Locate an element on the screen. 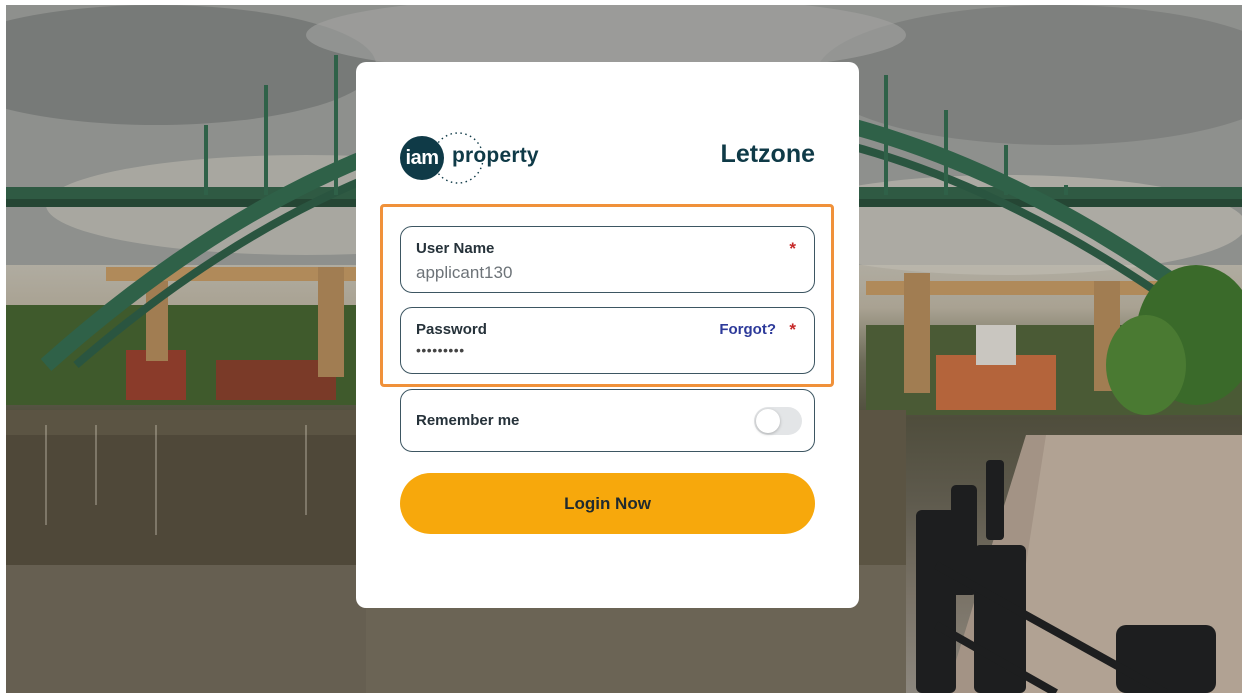 The image size is (1244, 695). username-required-mark: * is located at coordinates (792, 248).